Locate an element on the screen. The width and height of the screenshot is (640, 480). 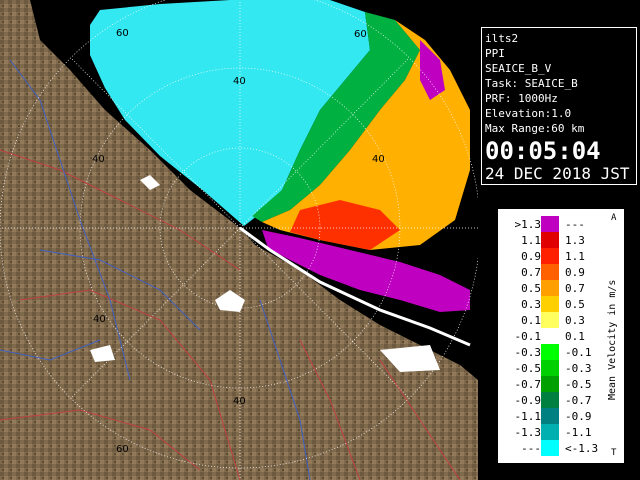
legend-upper-bound: <-1.3 is located at coordinates (582, 448).